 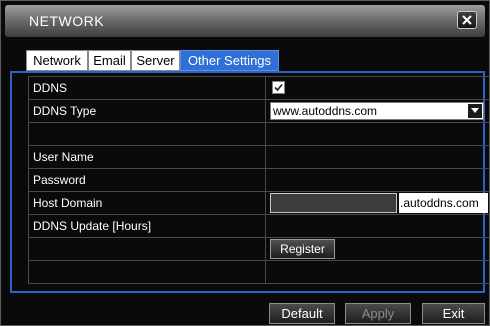 I want to click on blank-value-cell, so click(x=378, y=134).